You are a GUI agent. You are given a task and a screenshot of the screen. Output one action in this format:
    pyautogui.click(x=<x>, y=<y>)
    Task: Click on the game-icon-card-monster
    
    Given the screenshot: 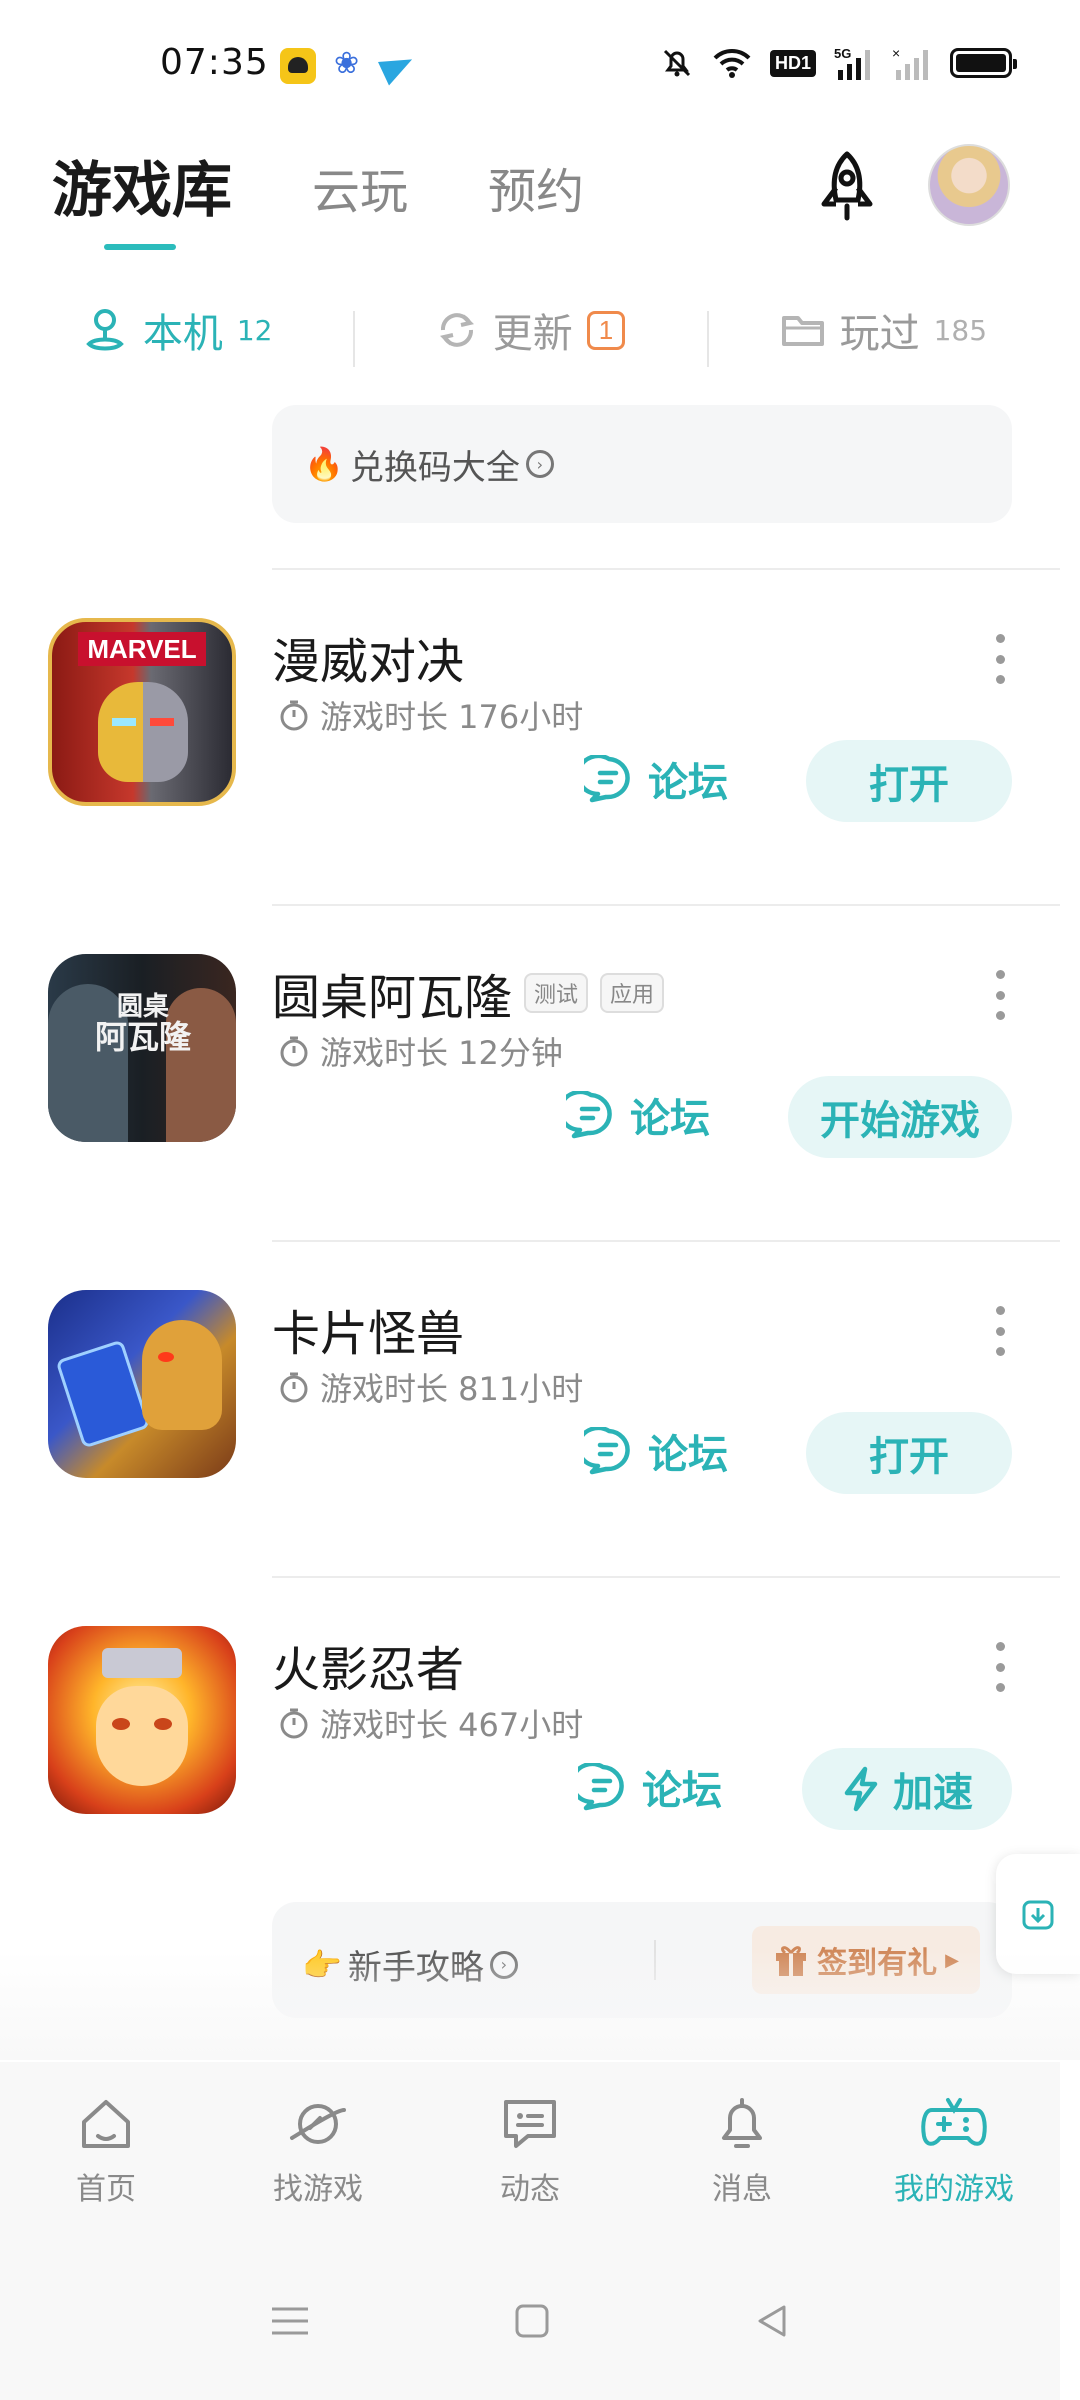 What is the action you would take?
    pyautogui.click(x=142, y=1384)
    